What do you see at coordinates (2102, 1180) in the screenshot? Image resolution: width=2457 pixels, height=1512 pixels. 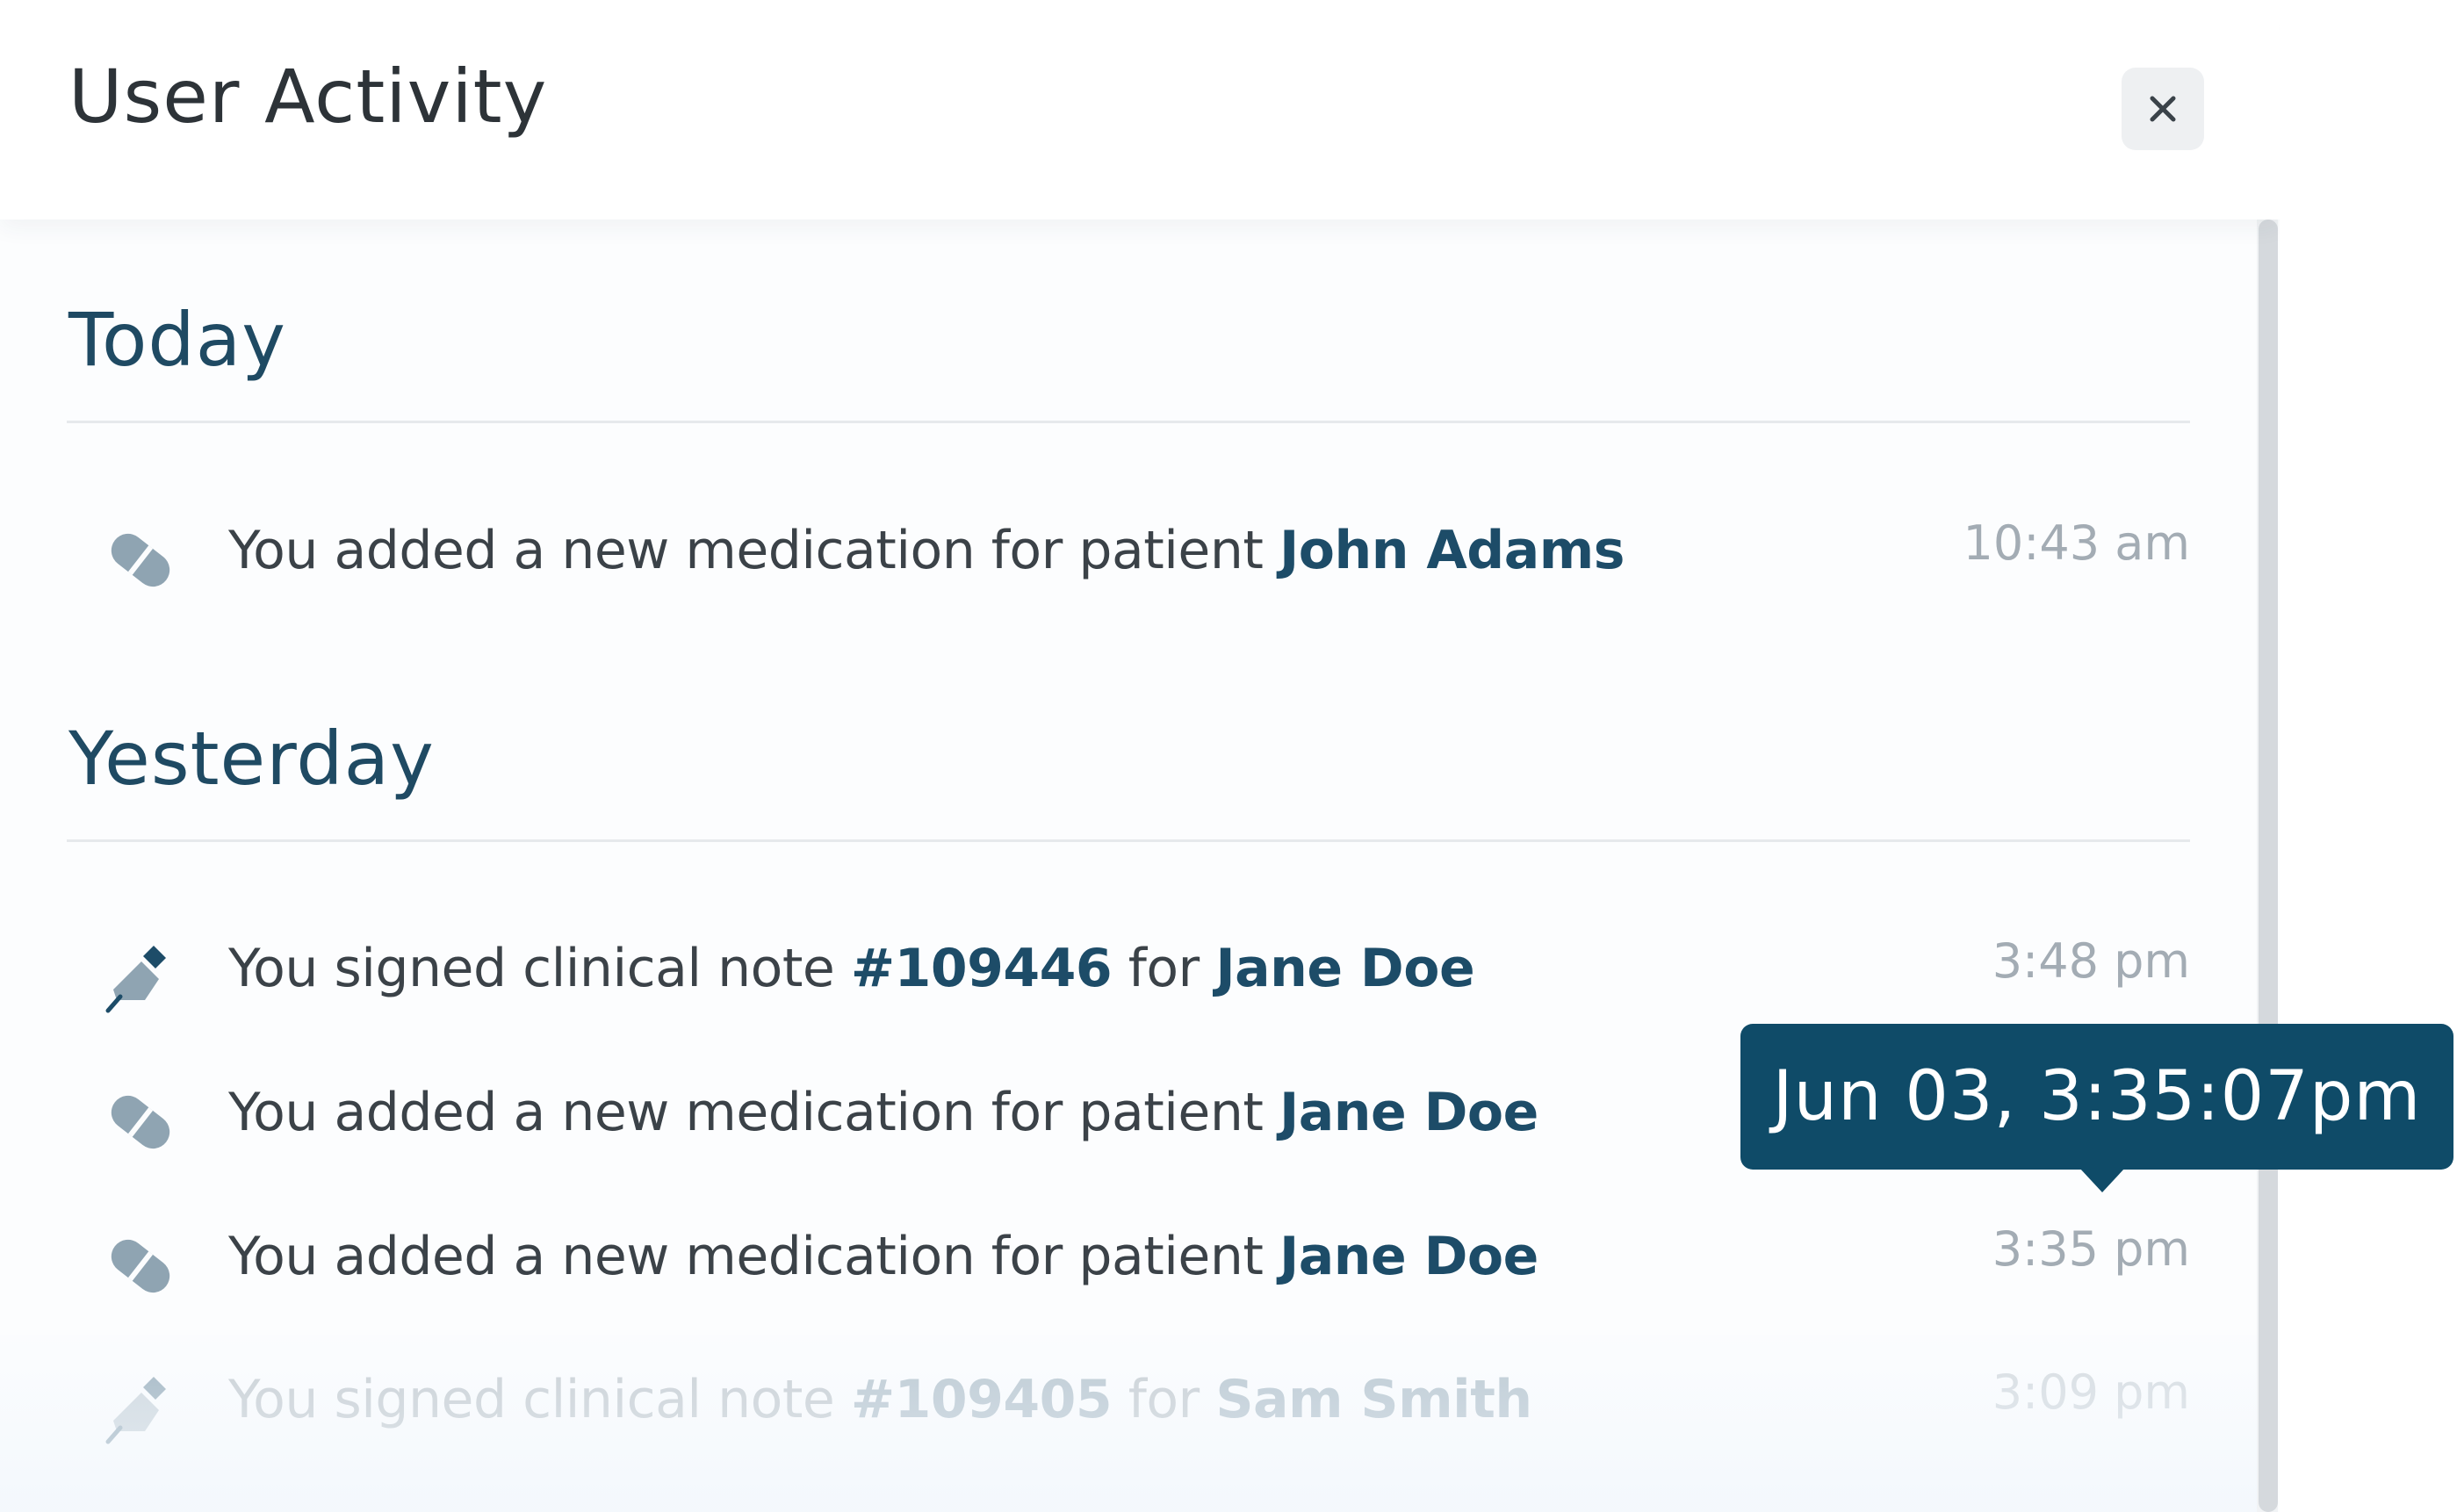 I see `tooltip-arrow` at bounding box center [2102, 1180].